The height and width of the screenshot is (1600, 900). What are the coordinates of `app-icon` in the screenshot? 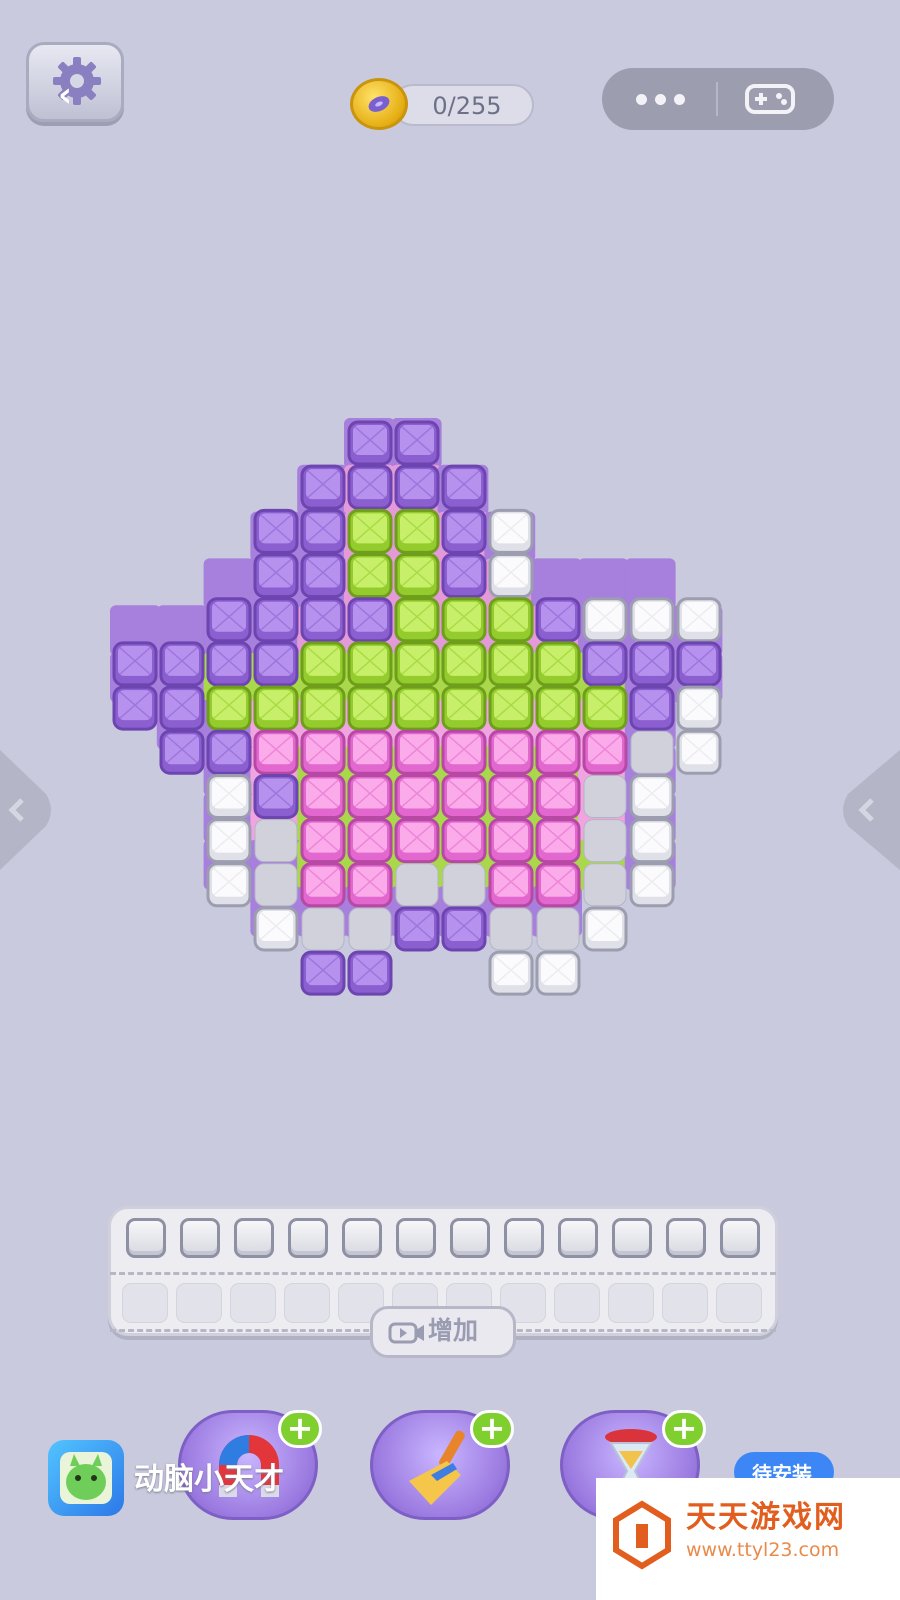 It's located at (86, 1478).